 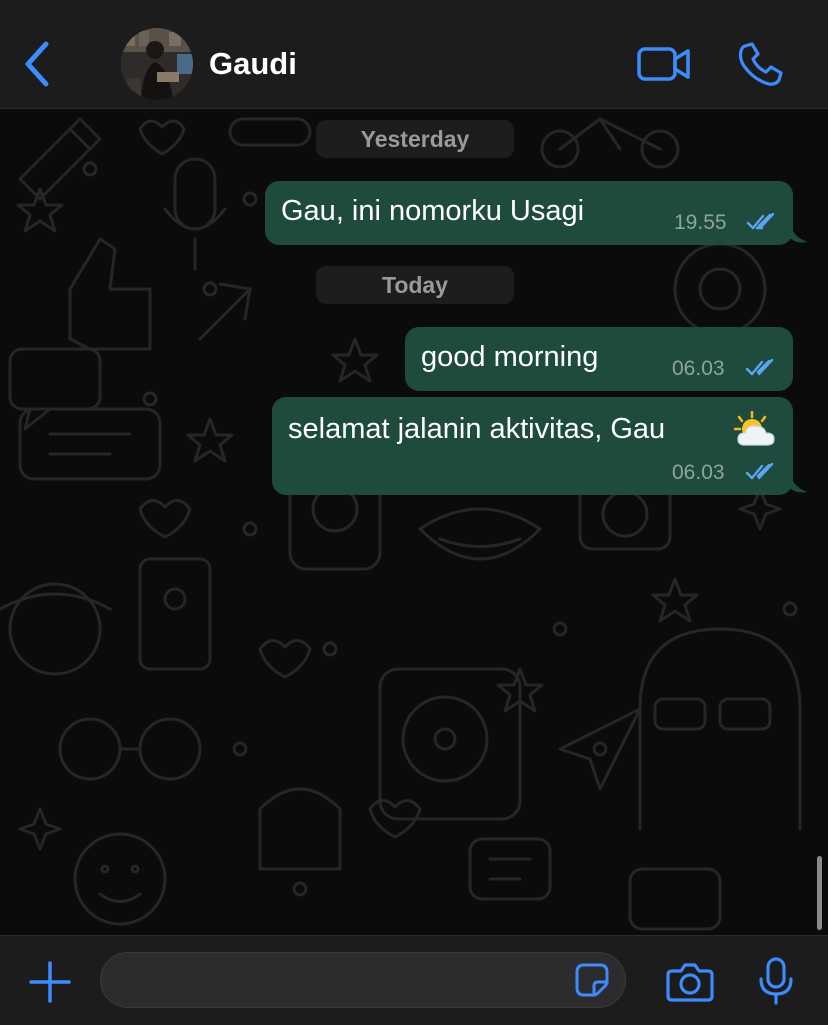 What do you see at coordinates (819, 893) in the screenshot?
I see `scroll-indicator` at bounding box center [819, 893].